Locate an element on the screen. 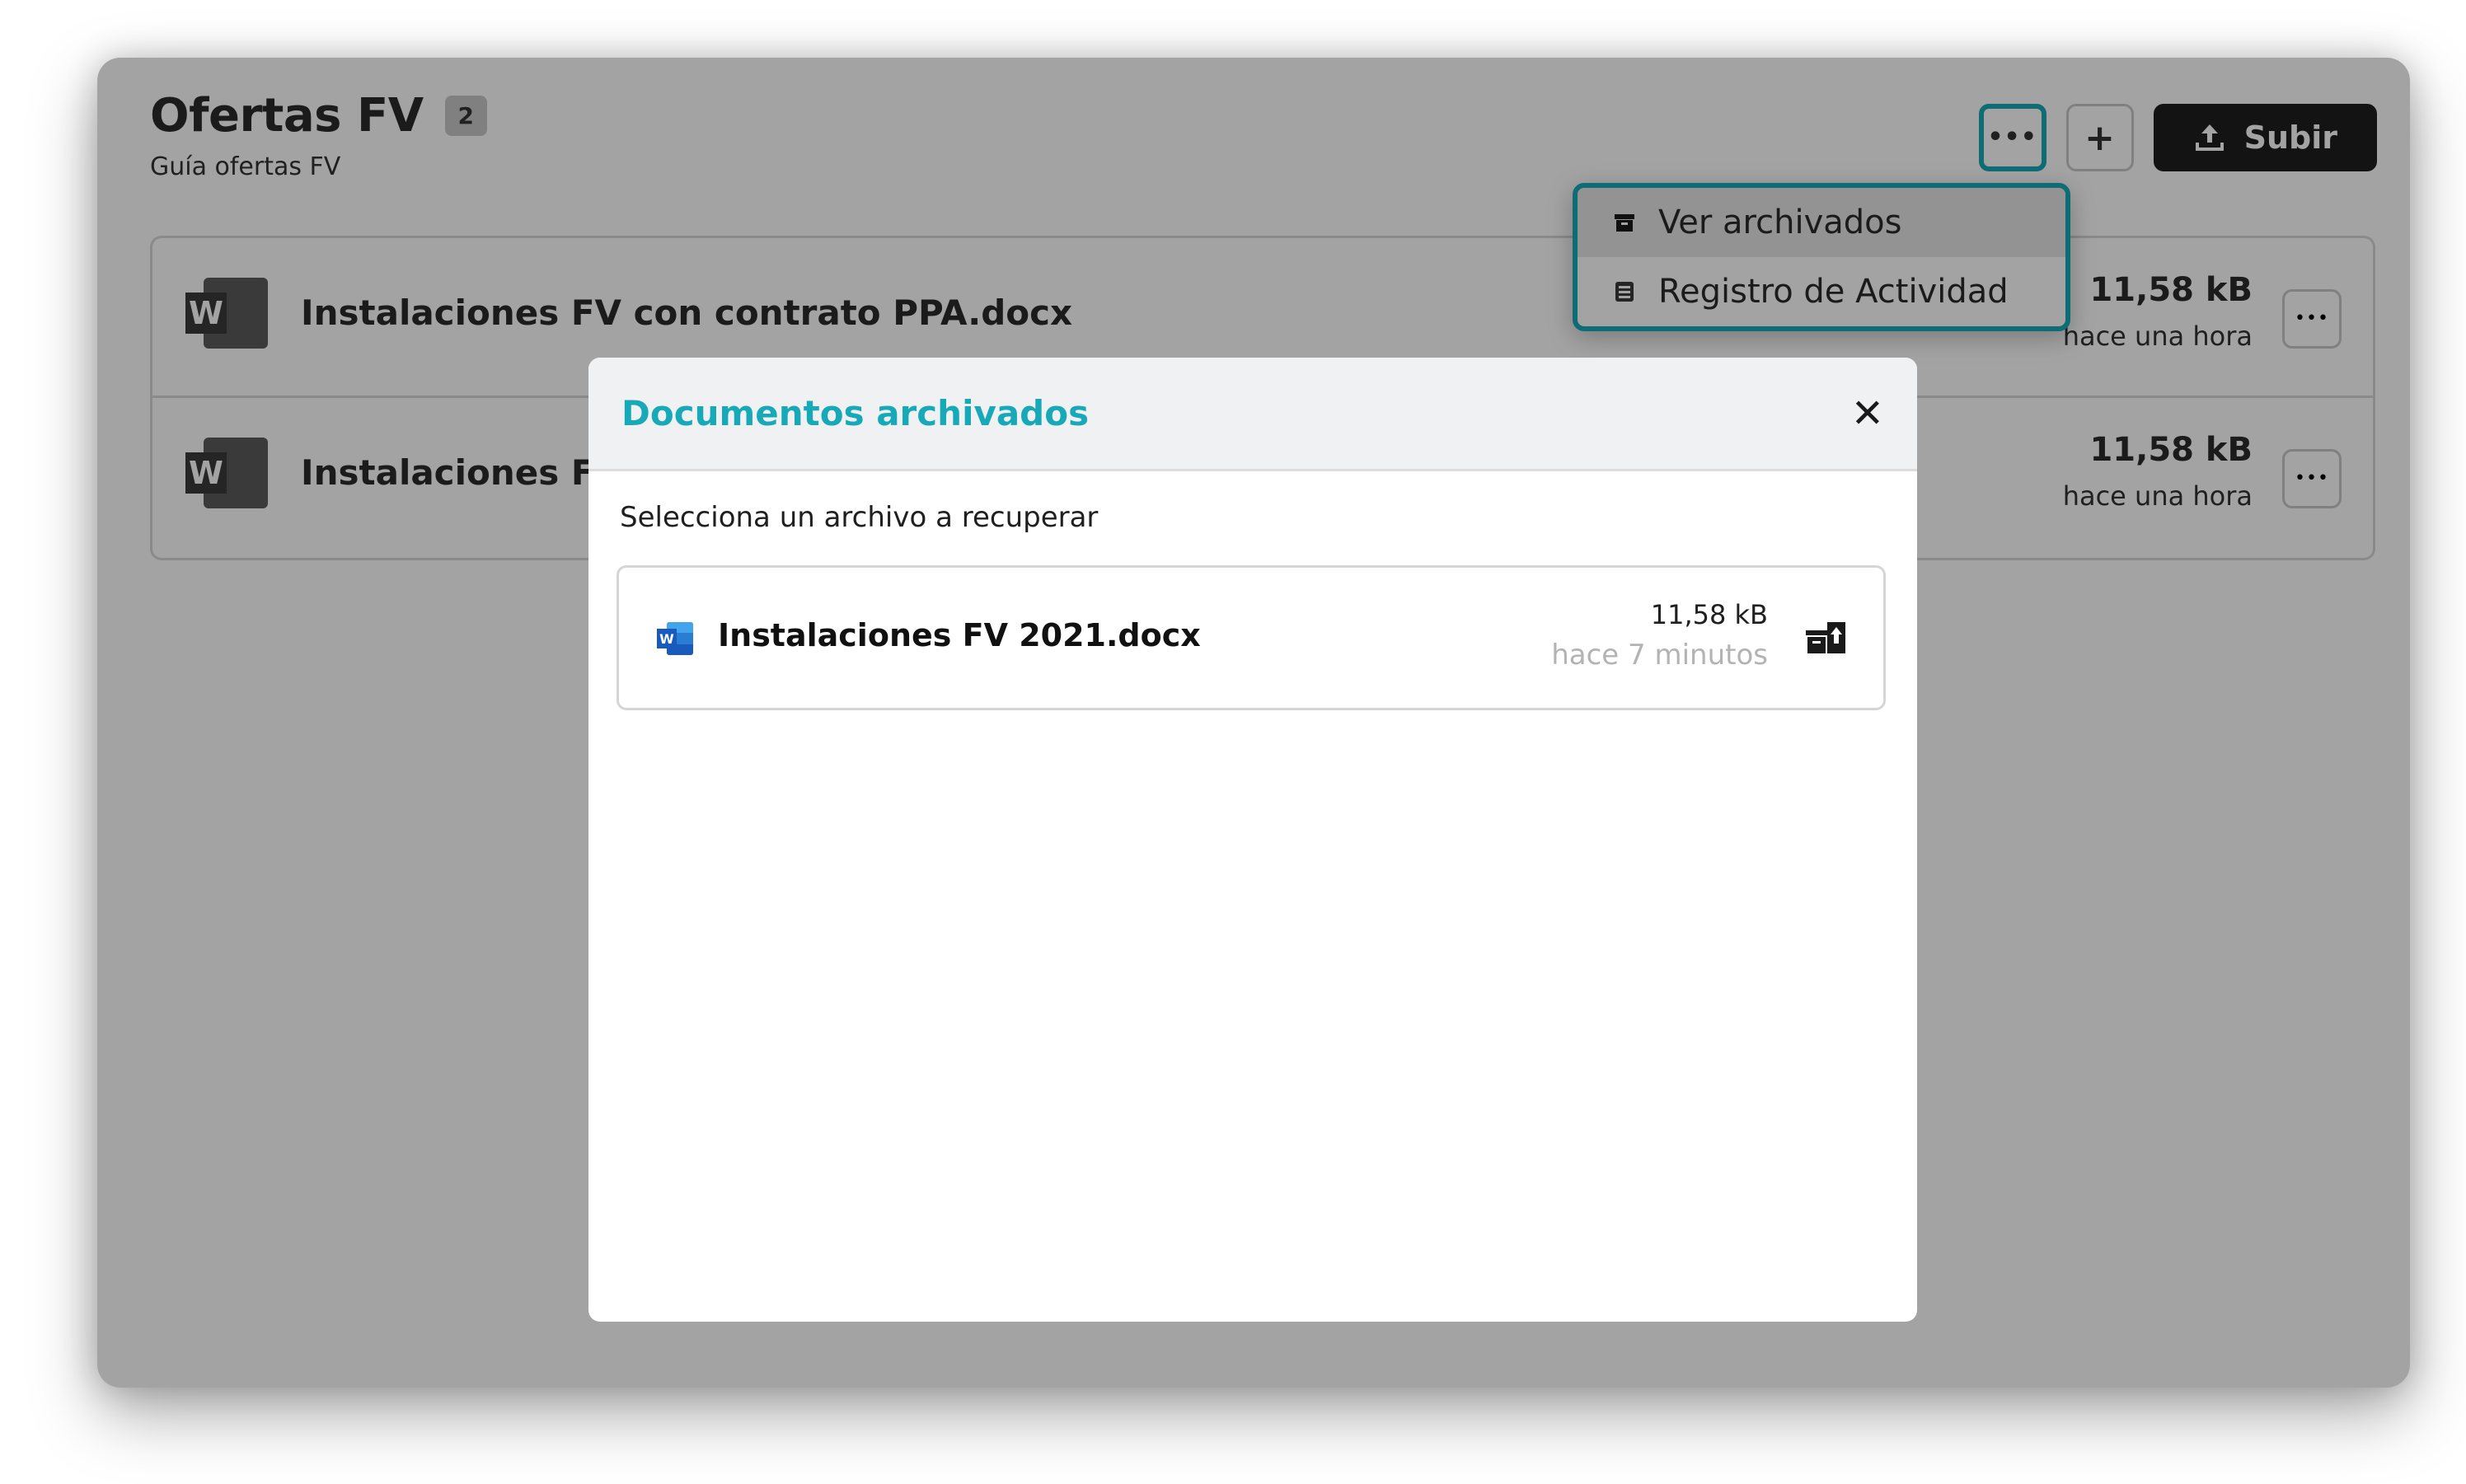 This screenshot has height=1484, width=2466. word-document-icon: W is located at coordinates (675, 639).